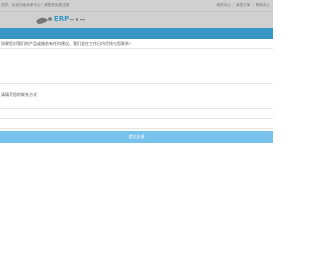 The height and width of the screenshot is (265, 320). I want to click on top-link-center: 我的中心, so click(223, 5).